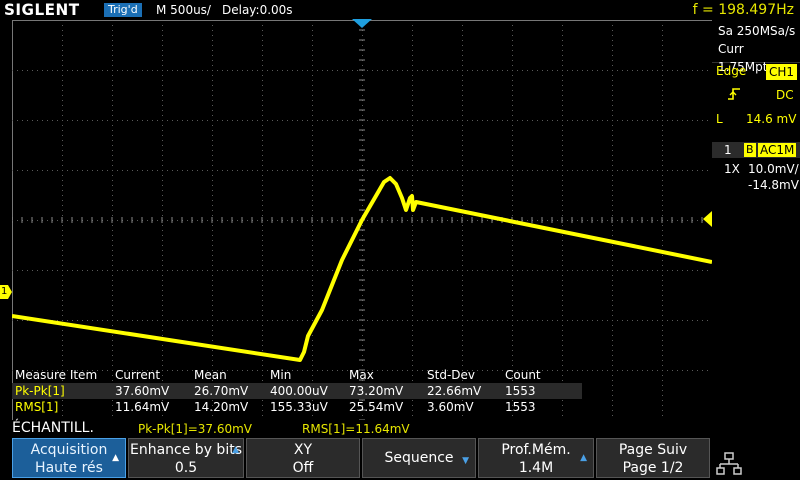 Image resolution: width=800 pixels, height=480 pixels. Describe the element at coordinates (40, 391) in the screenshot. I see `measure-item-cell: Pk-Pk[1]` at that location.